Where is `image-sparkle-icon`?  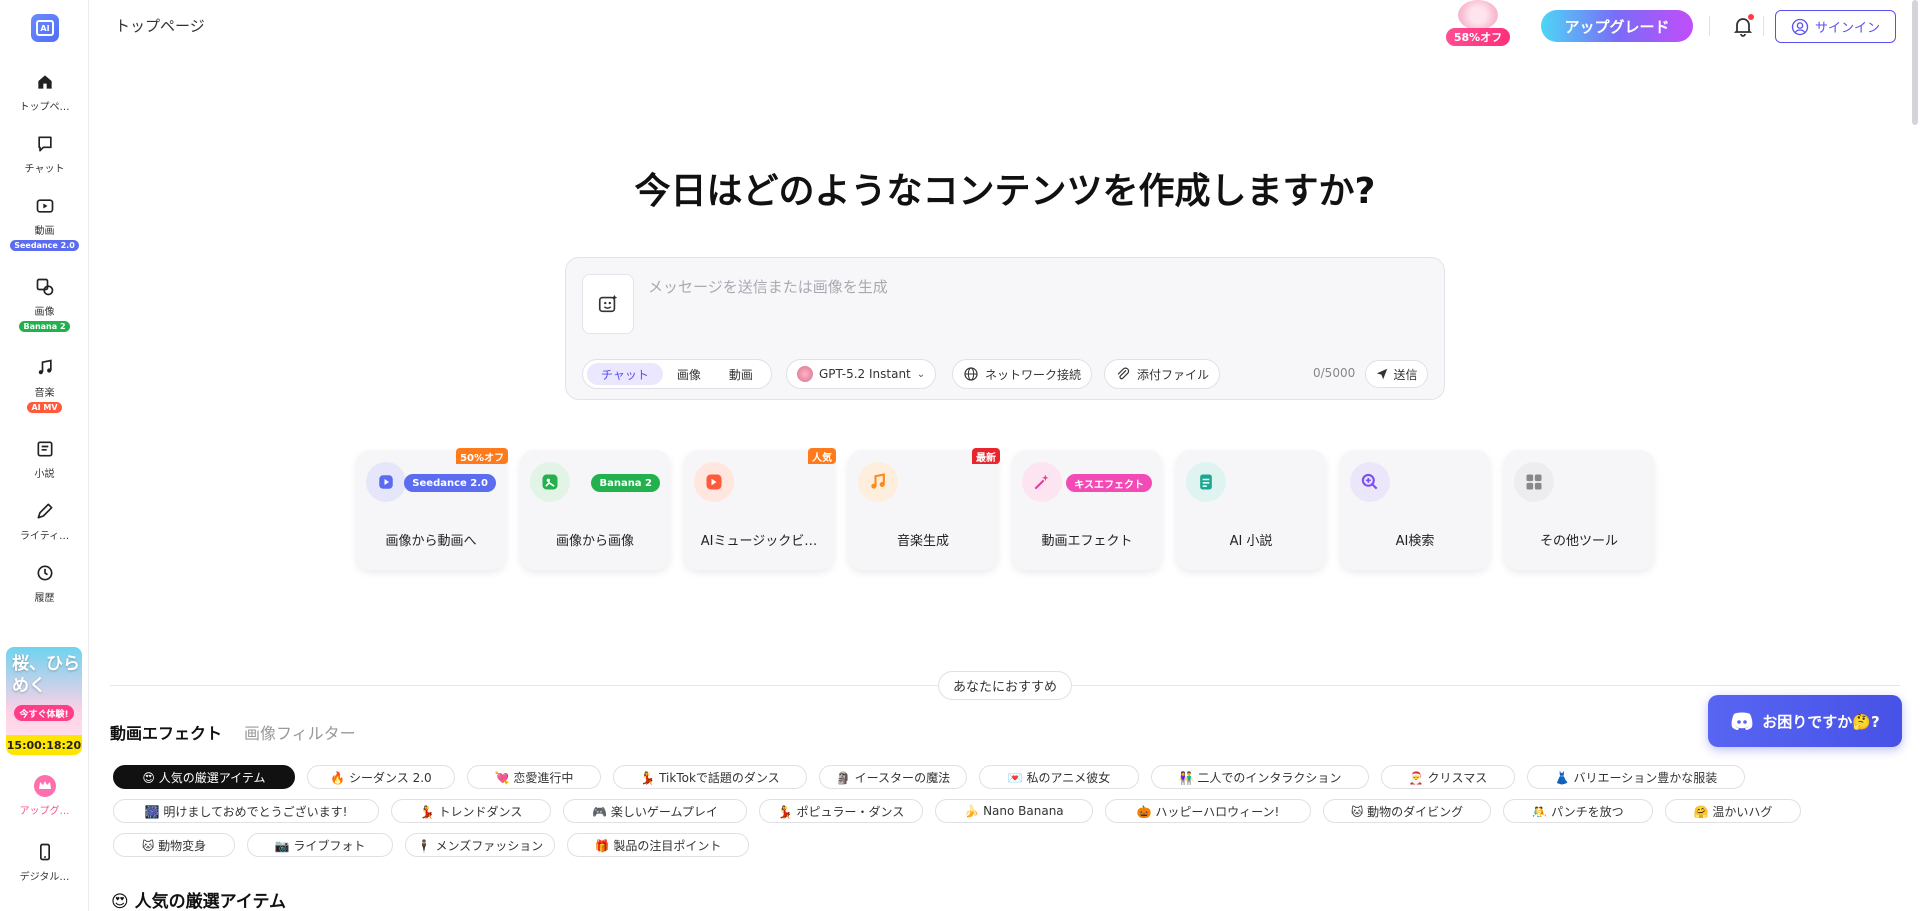 image-sparkle-icon is located at coordinates (608, 303).